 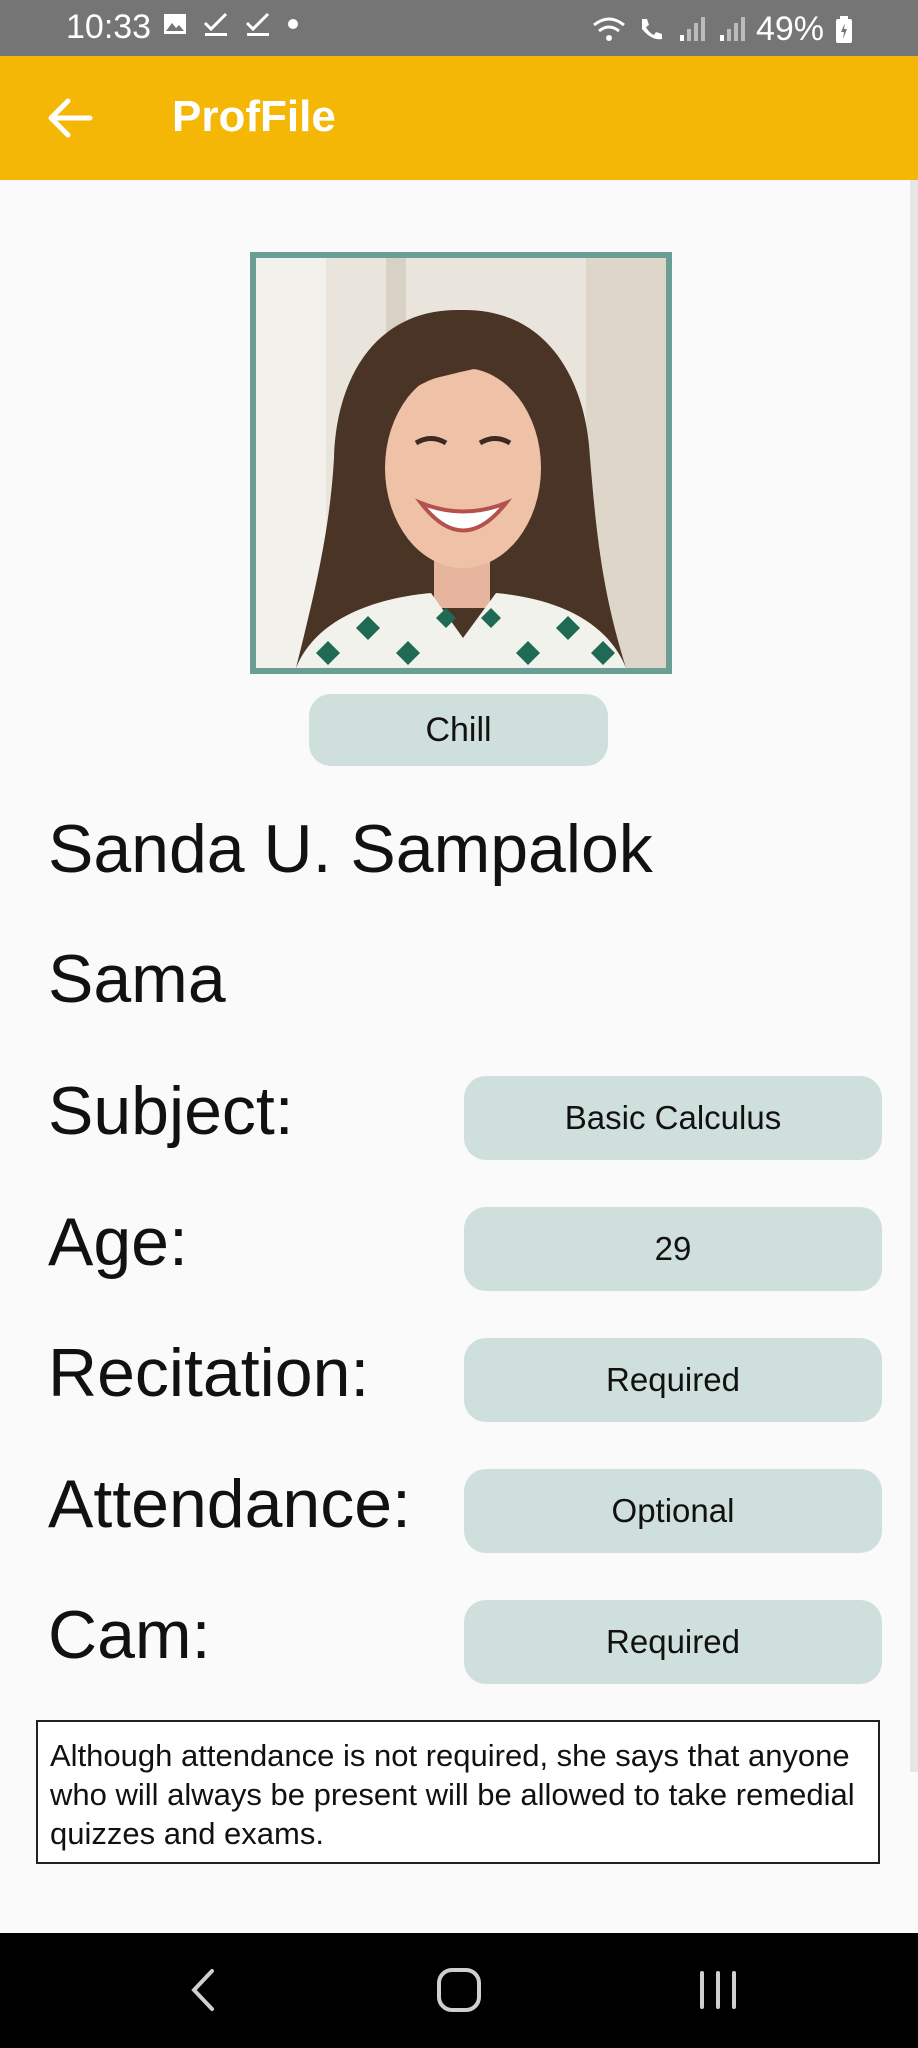 I want to click on status-right-icons: 49%, so click(x=723, y=29).